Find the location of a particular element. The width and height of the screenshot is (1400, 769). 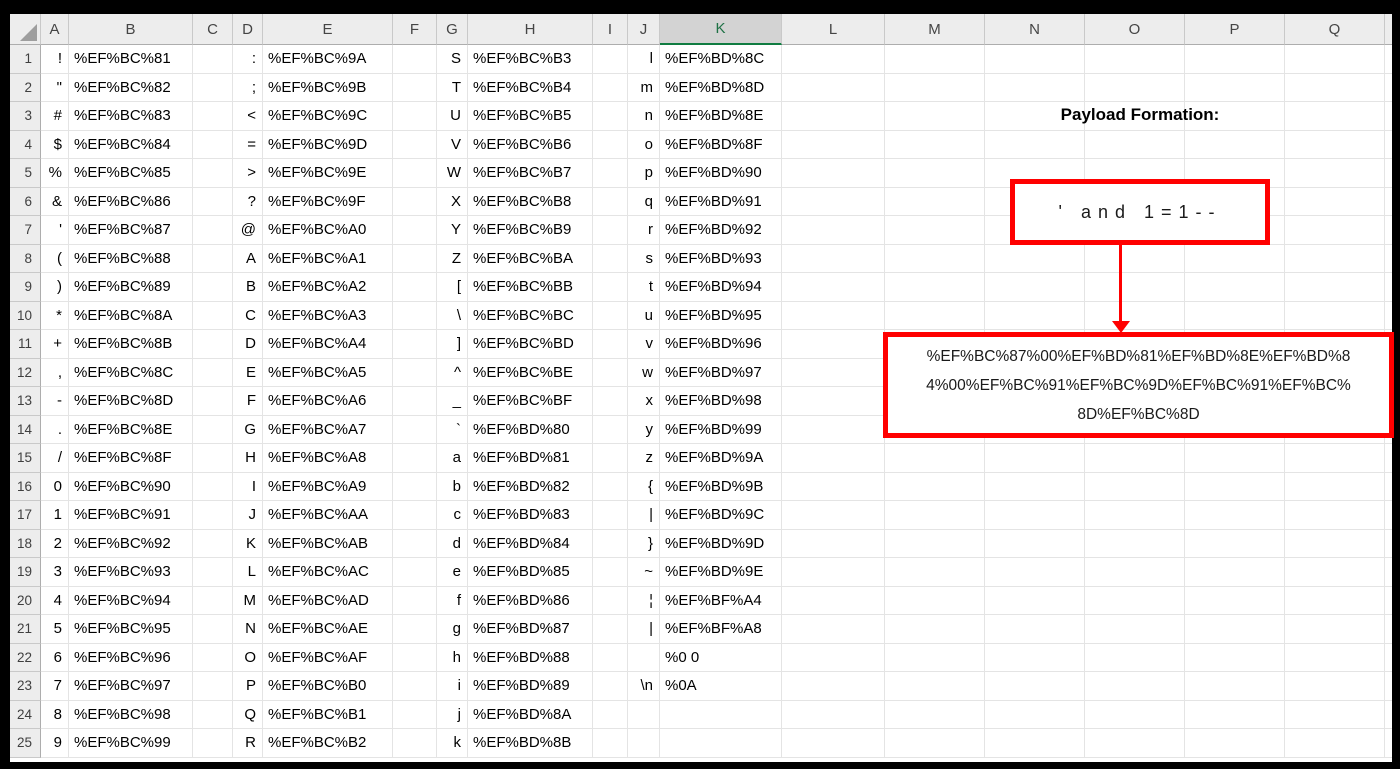

cell: P is located at coordinates (248, 686).